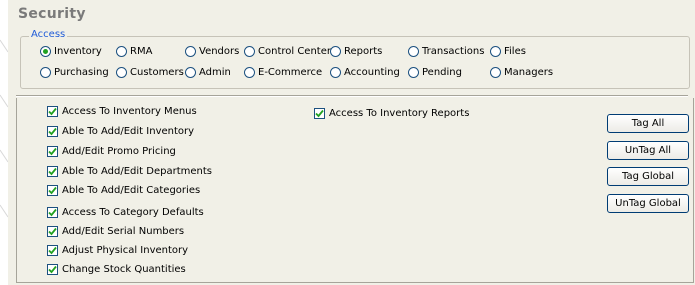 This screenshot has height=285, width=695. What do you see at coordinates (648, 150) in the screenshot?
I see `untag-all-button: UnTag All` at bounding box center [648, 150].